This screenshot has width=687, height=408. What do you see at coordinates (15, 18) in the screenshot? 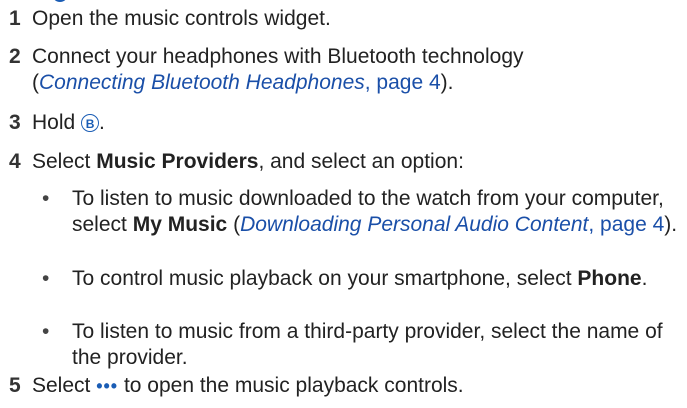
I see `step-number: 1` at bounding box center [15, 18].